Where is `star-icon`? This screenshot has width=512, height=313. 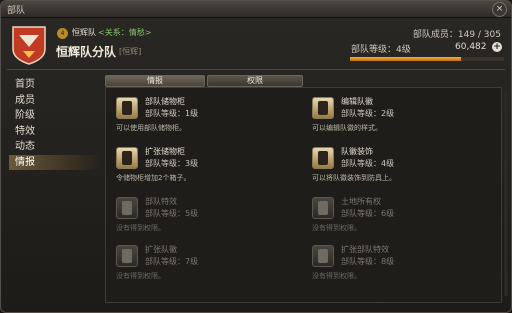
star-icon is located at coordinates (127, 208).